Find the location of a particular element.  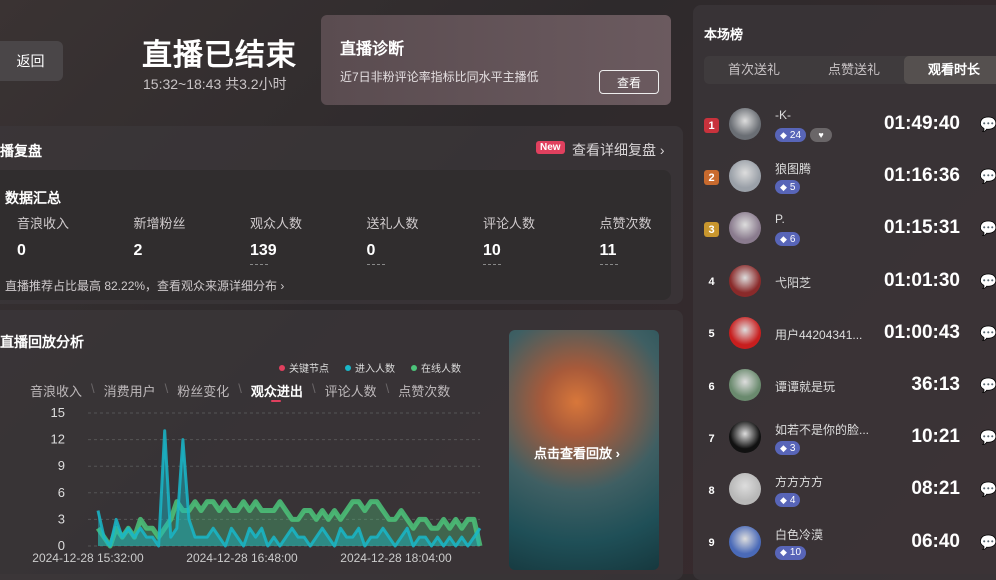

ranking-tab: 点赞送礼 is located at coordinates (854, 70).